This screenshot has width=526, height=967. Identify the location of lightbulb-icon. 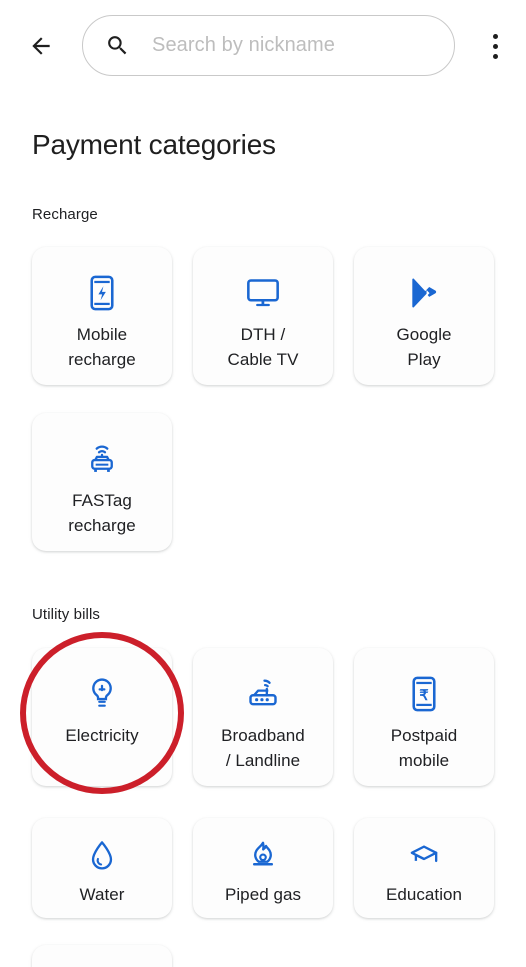
(102, 694).